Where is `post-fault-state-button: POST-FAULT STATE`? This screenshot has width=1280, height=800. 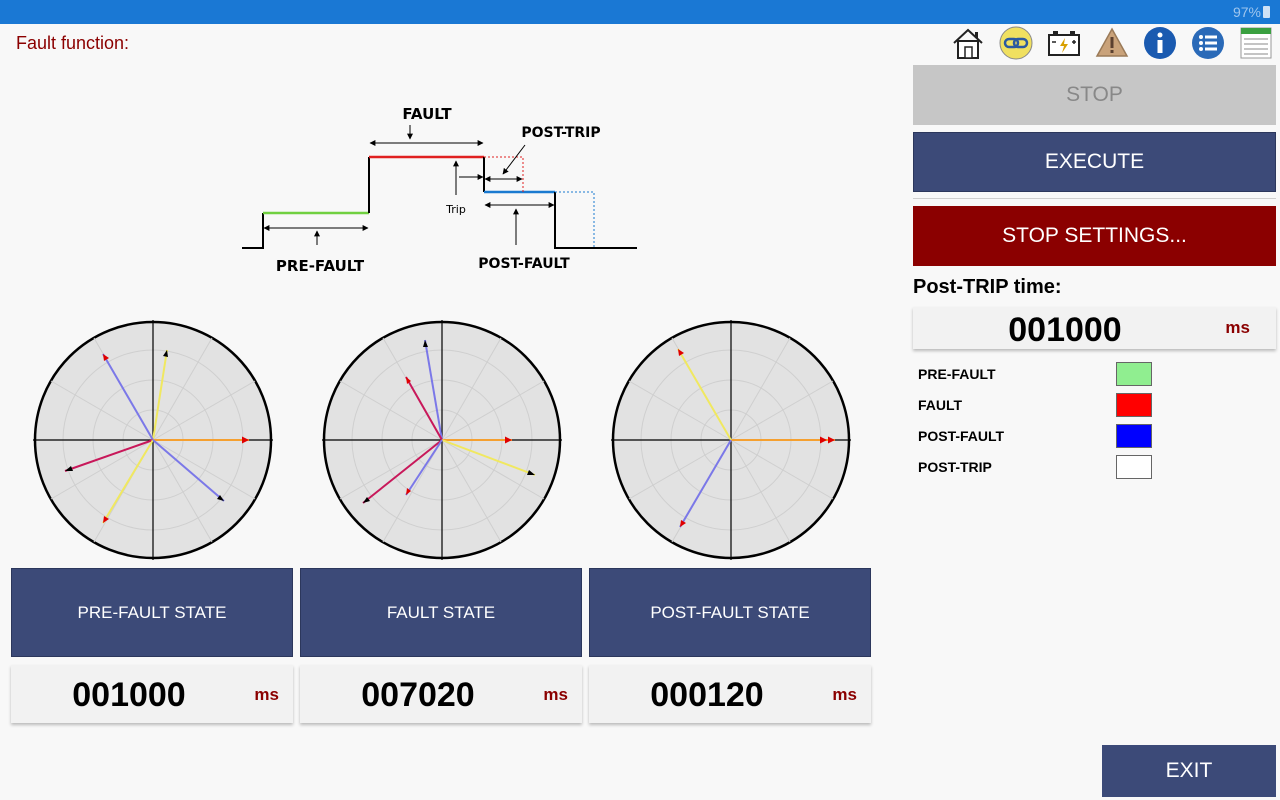
post-fault-state-button: POST-FAULT STATE is located at coordinates (730, 612).